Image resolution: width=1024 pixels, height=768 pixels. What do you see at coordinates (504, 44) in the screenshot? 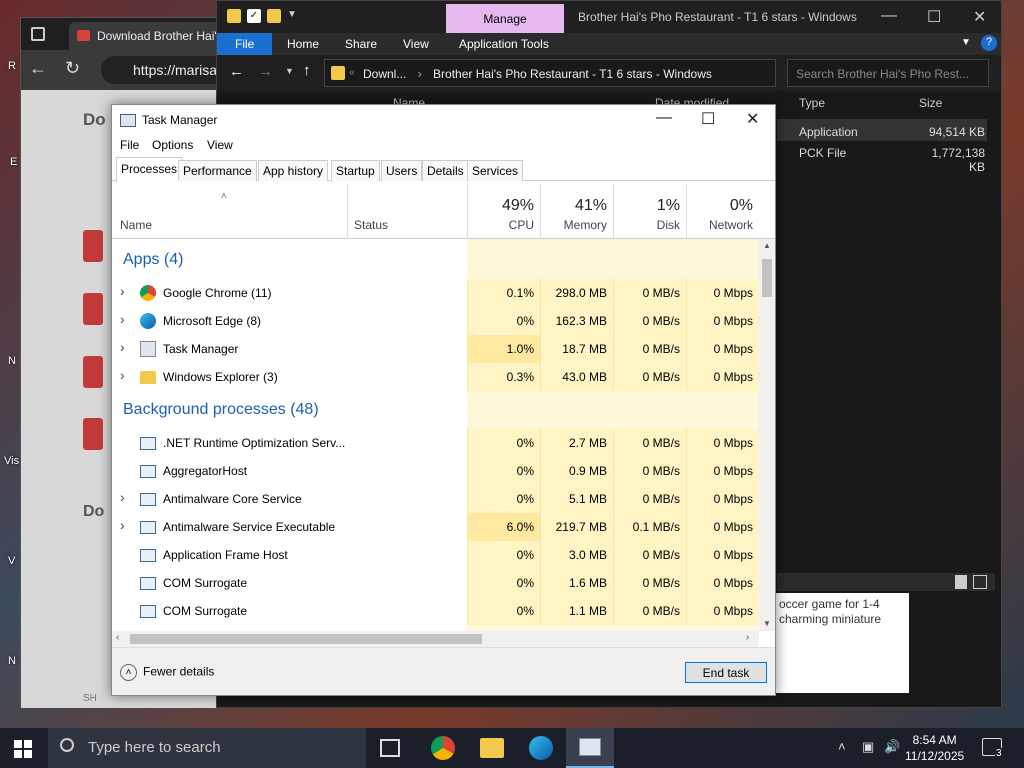
I see `ribbon-tab-application-tools: Application Tools` at bounding box center [504, 44].